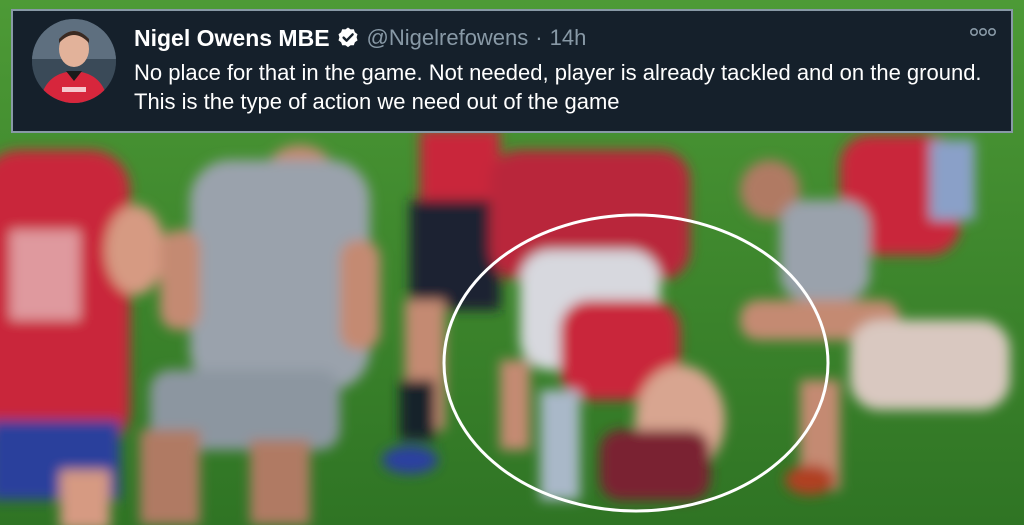 Image resolution: width=1024 pixels, height=525 pixels. I want to click on handle: @Nigelrefowens, so click(448, 38).